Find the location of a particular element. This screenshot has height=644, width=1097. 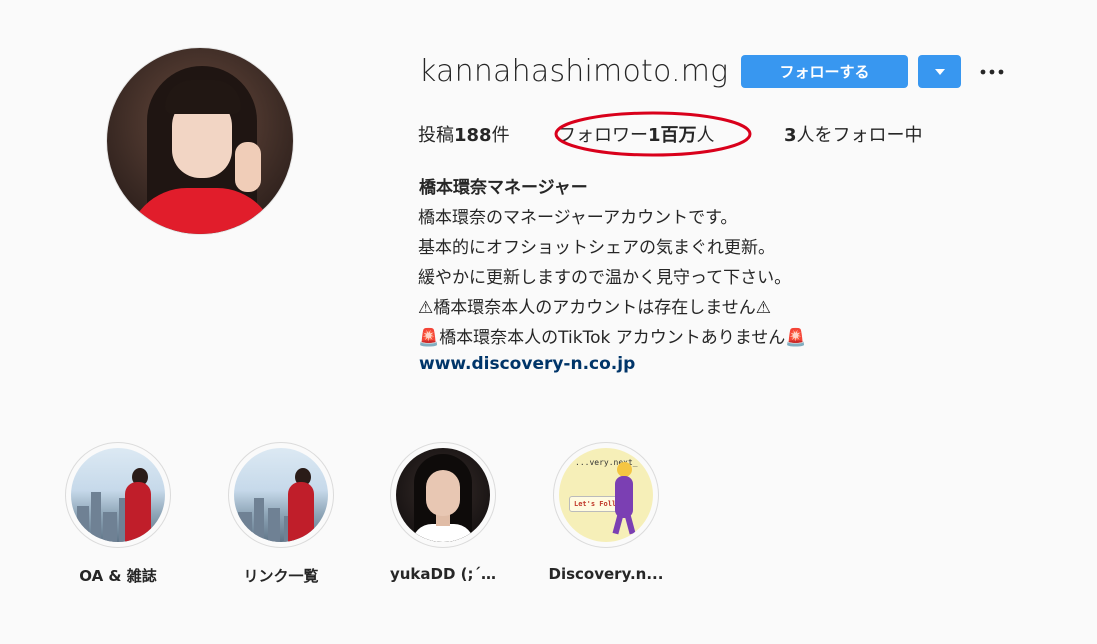

more-options-button is located at coordinates (992, 72).